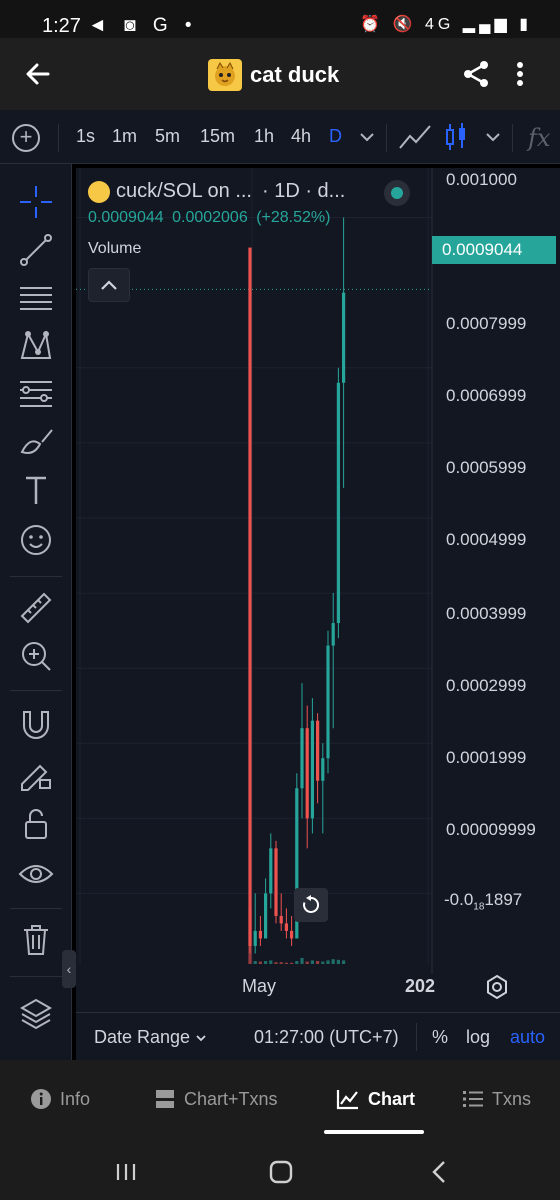  What do you see at coordinates (167, 136) in the screenshot?
I see `timeframe-5m: 5m` at bounding box center [167, 136].